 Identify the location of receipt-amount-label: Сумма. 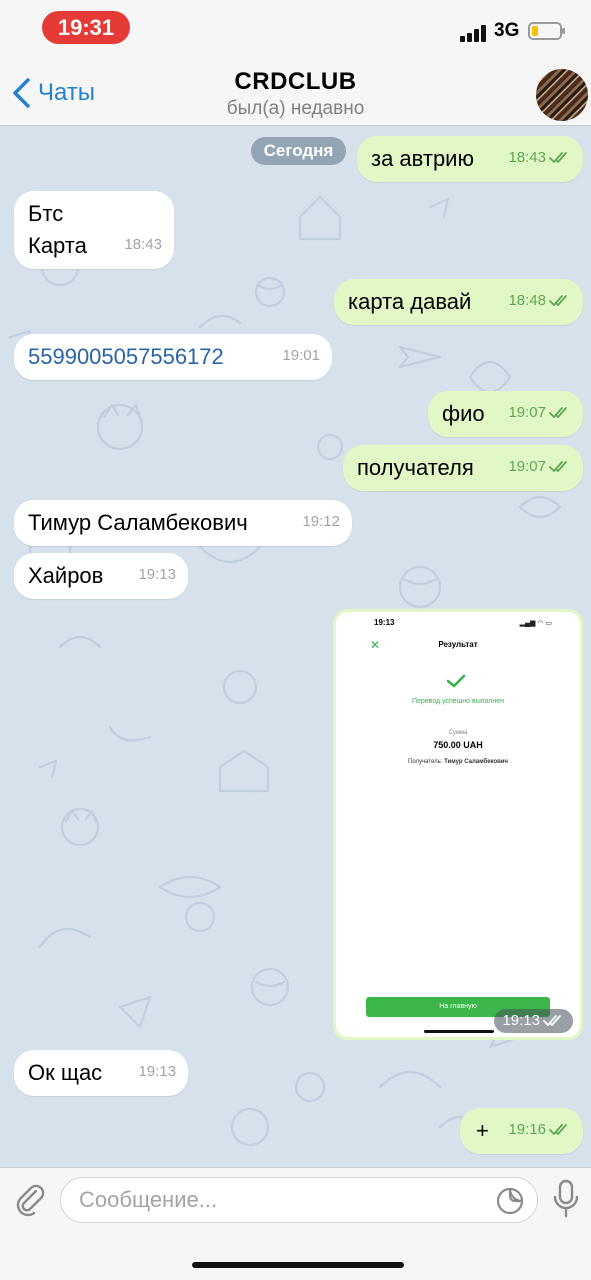
(458, 733).